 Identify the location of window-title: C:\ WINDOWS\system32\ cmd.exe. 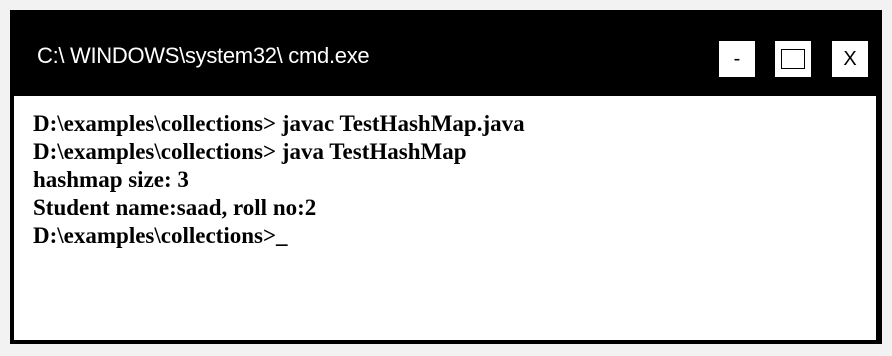
(203, 55).